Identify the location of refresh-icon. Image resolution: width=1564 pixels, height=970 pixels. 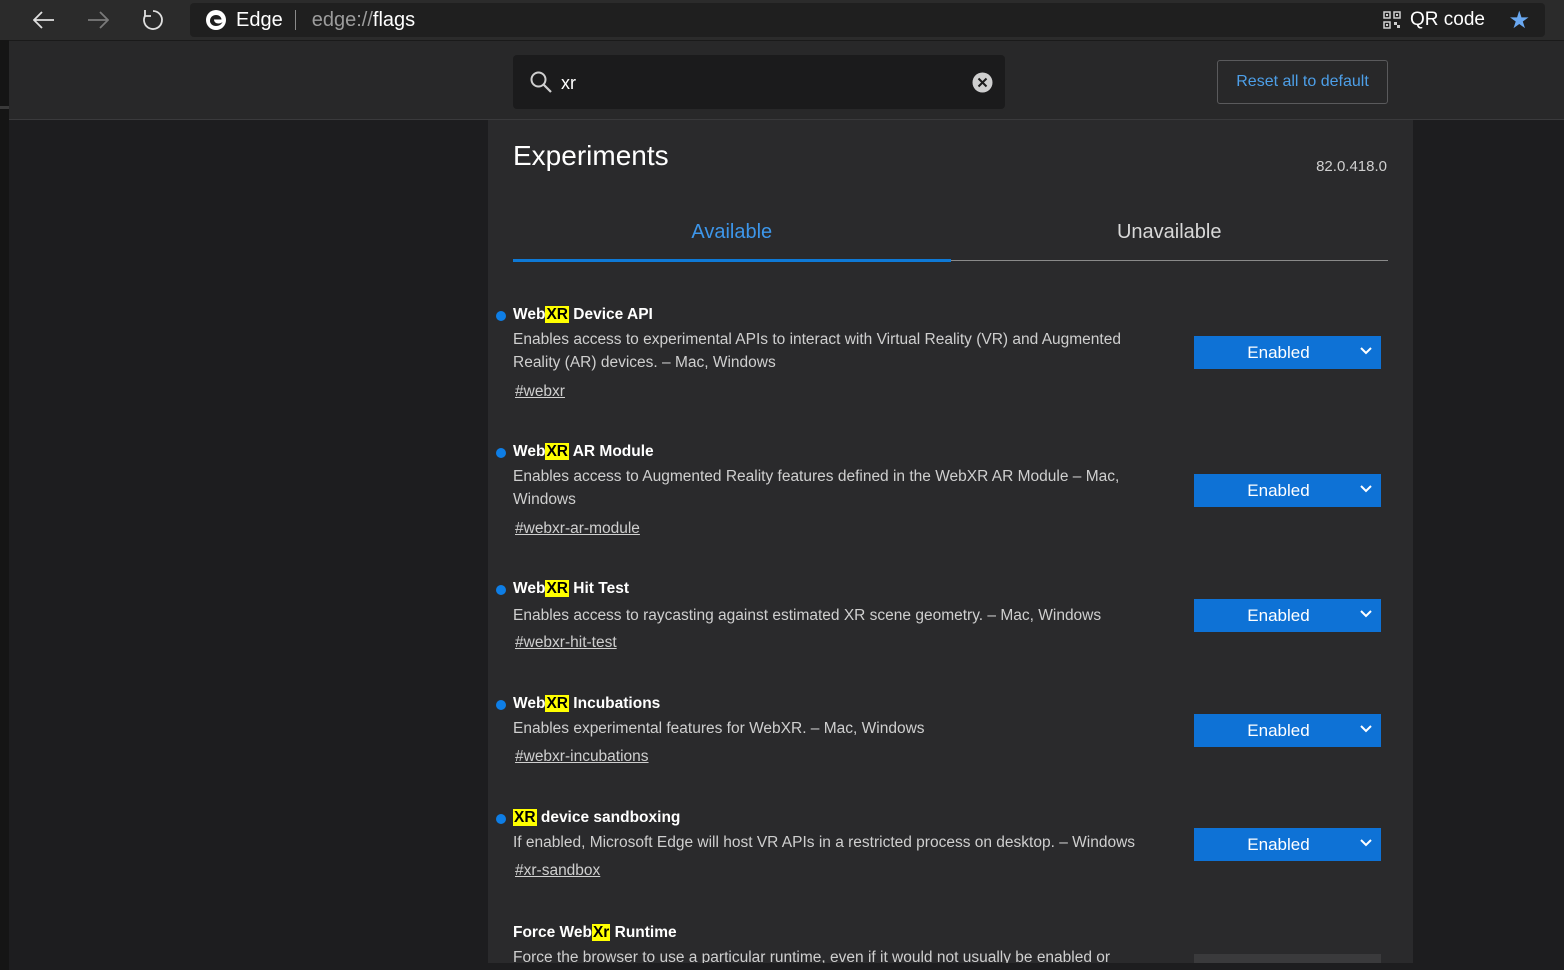
(153, 20).